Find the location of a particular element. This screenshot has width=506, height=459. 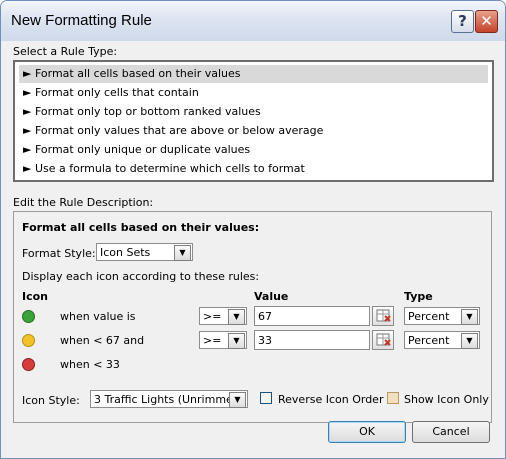

close-button: ✕ is located at coordinates (486, 21).